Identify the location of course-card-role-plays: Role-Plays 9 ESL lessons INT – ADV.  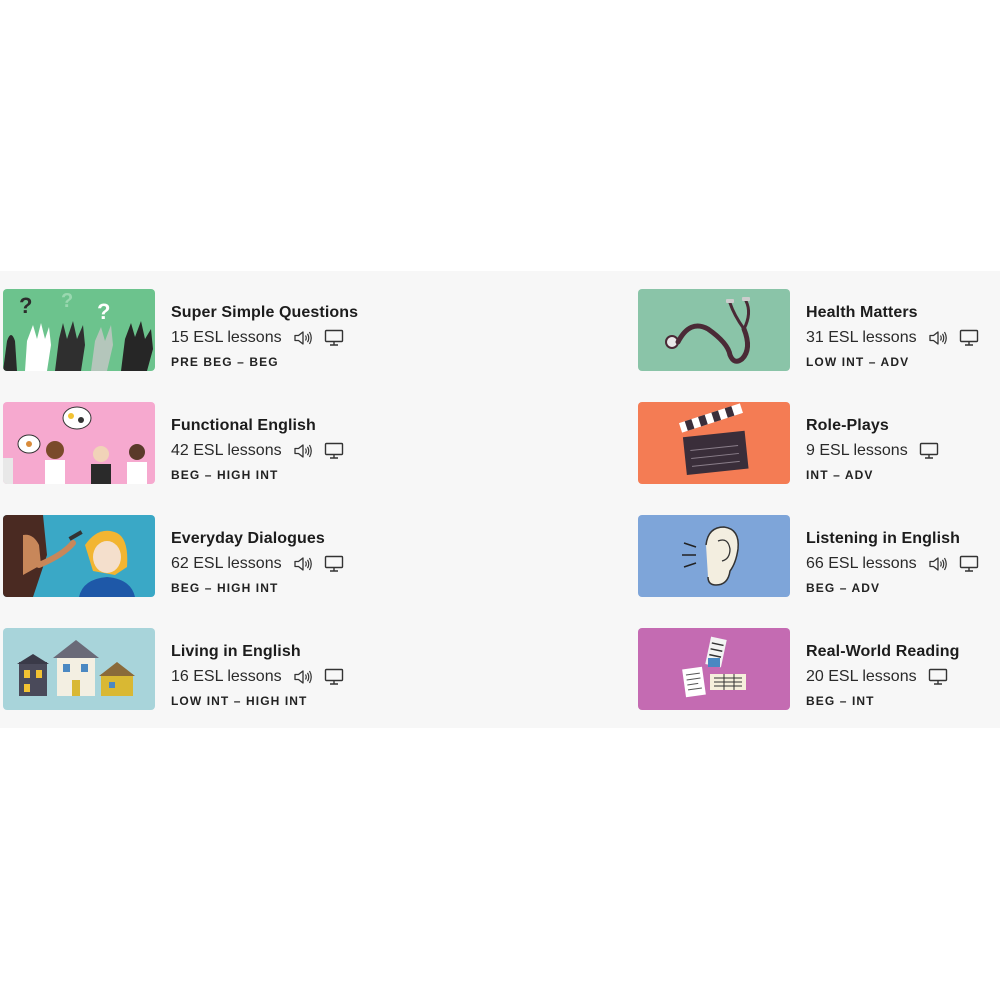
(818, 443).